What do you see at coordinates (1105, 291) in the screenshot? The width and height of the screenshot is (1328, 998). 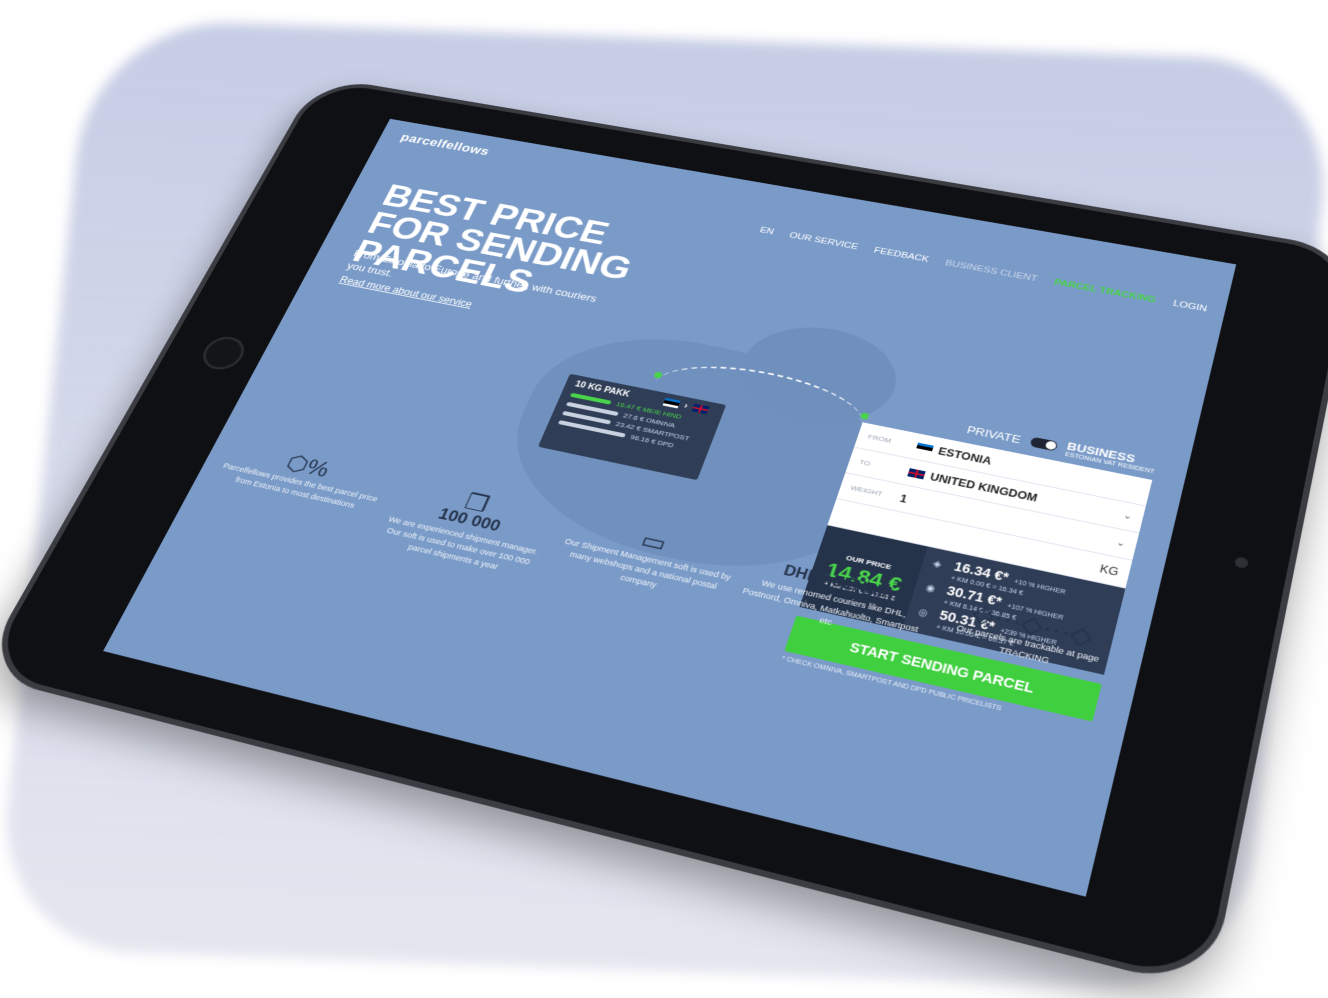 I see `nav-parcel-tracking: PARCEL TRACKING` at bounding box center [1105, 291].